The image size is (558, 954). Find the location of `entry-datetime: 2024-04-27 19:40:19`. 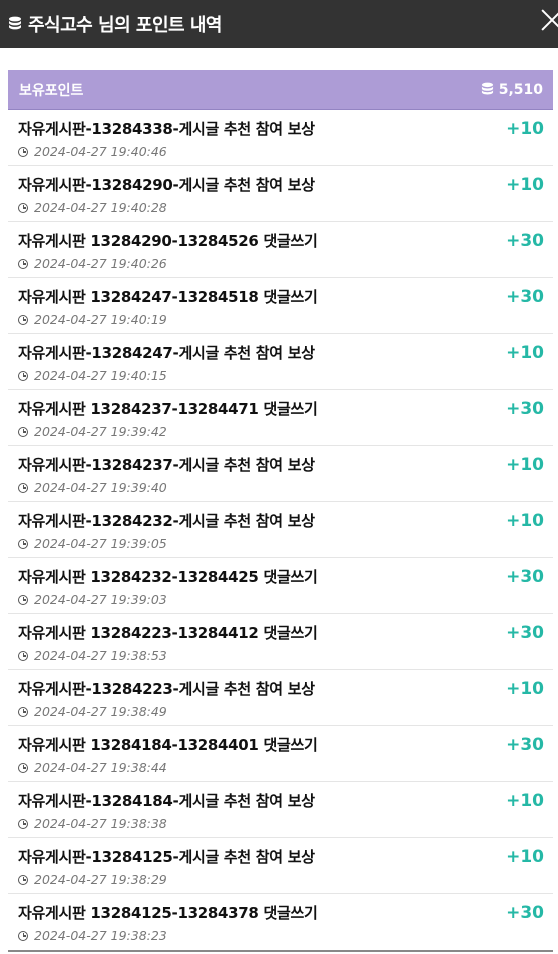

entry-datetime: 2024-04-27 19:40:19 is located at coordinates (100, 319).